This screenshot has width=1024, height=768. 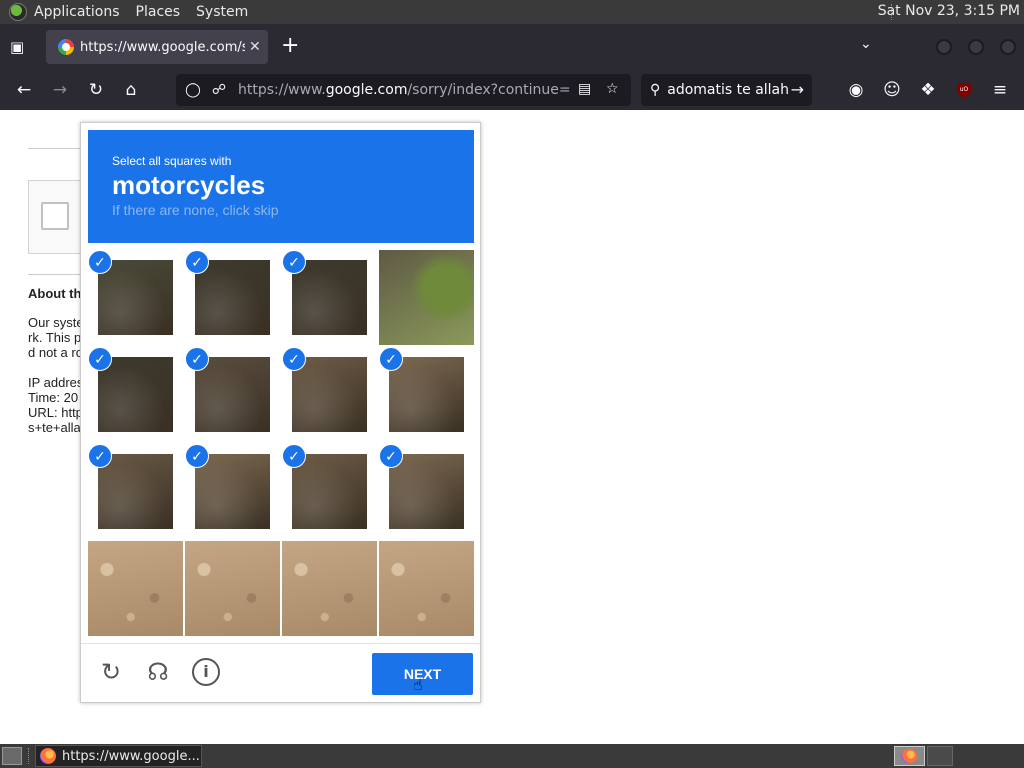 What do you see at coordinates (60, 90) in the screenshot?
I see `forward-arrow-icon: →` at bounding box center [60, 90].